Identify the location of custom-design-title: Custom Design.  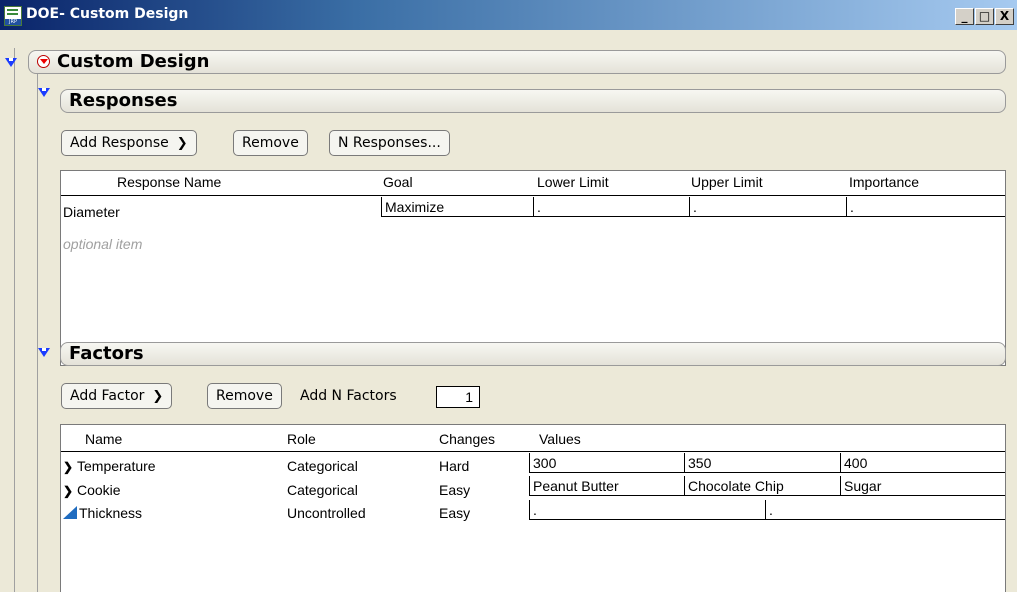
(133, 61).